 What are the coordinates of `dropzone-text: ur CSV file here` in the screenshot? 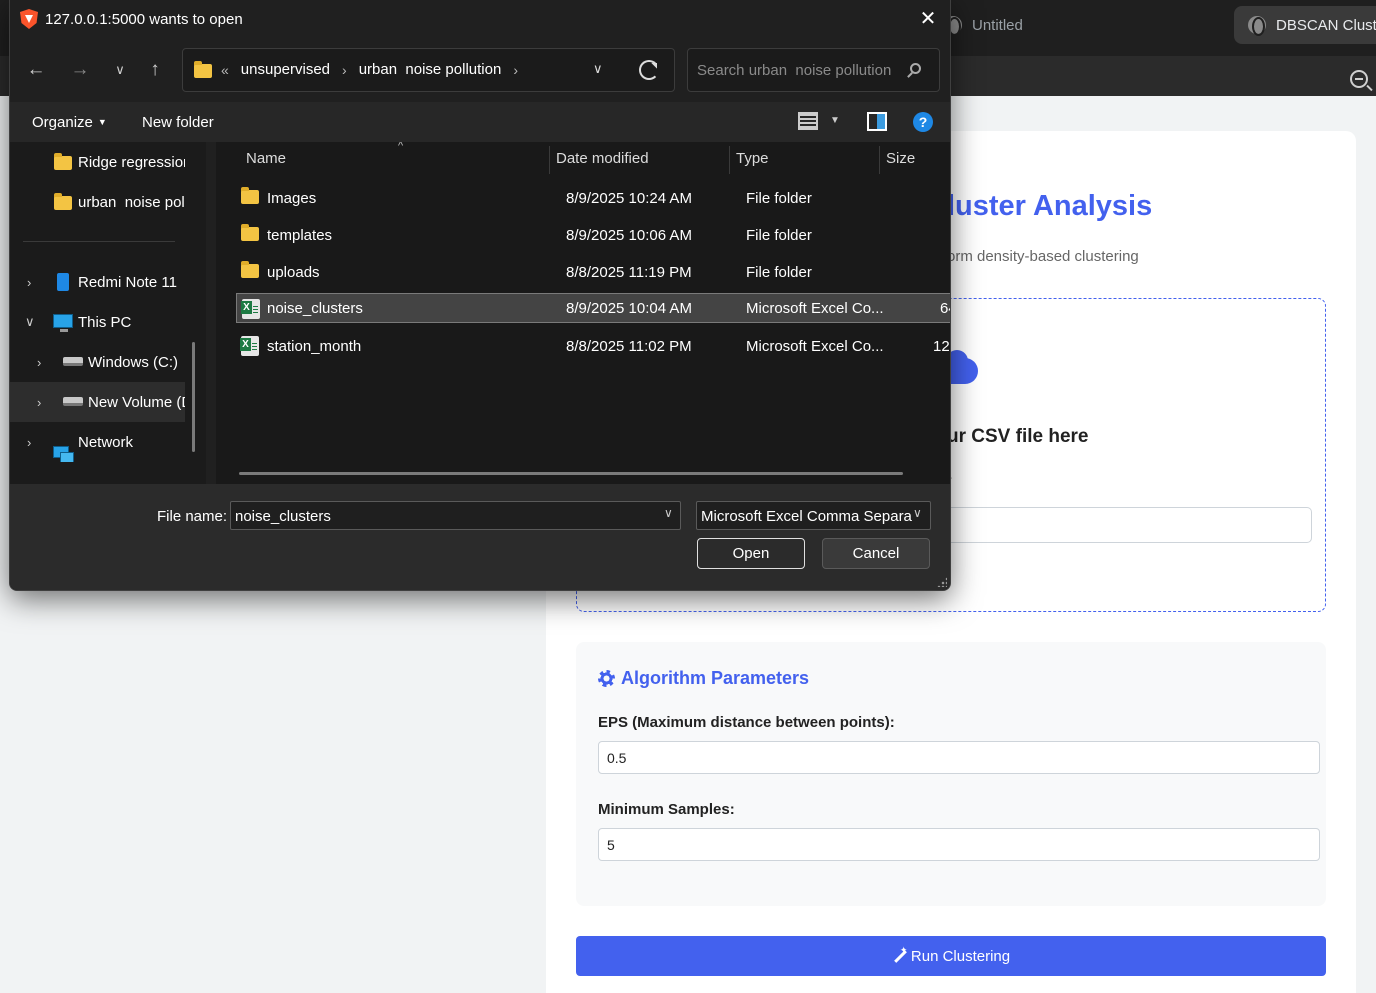 It's located at (1018, 436).